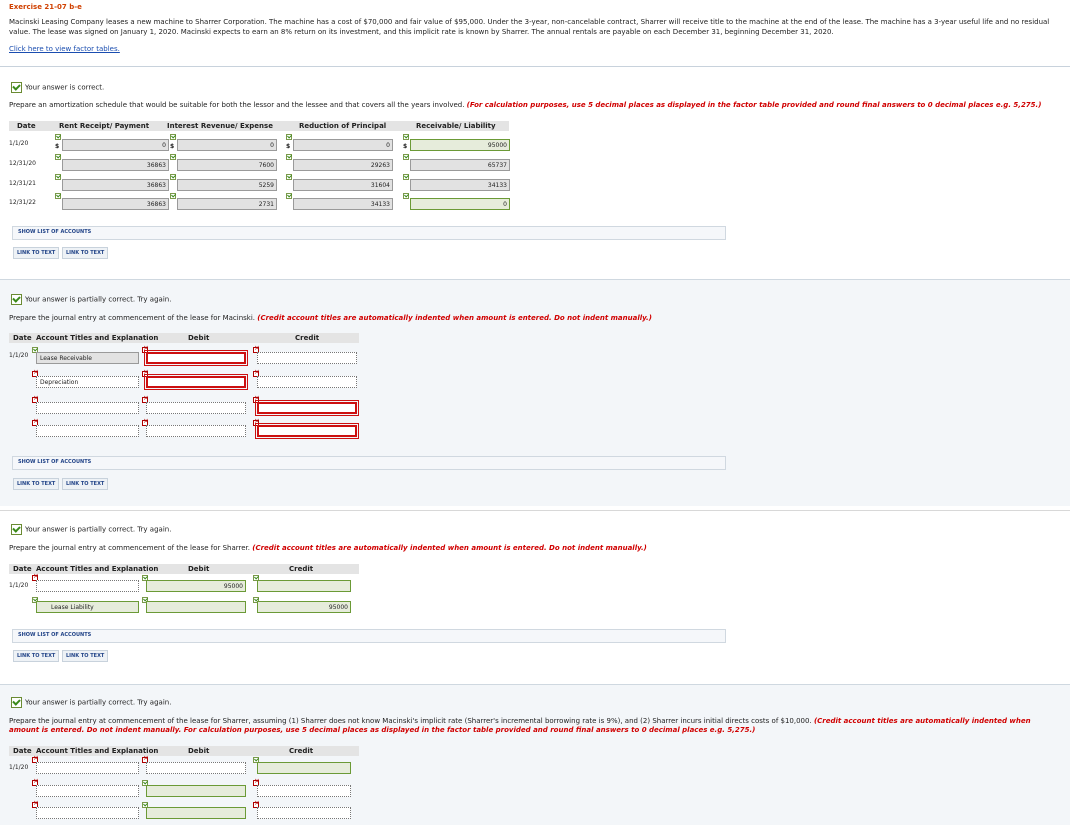 The width and height of the screenshot is (1070, 825). What do you see at coordinates (227, 165) in the screenshot?
I see `interest-input: 7600` at bounding box center [227, 165].